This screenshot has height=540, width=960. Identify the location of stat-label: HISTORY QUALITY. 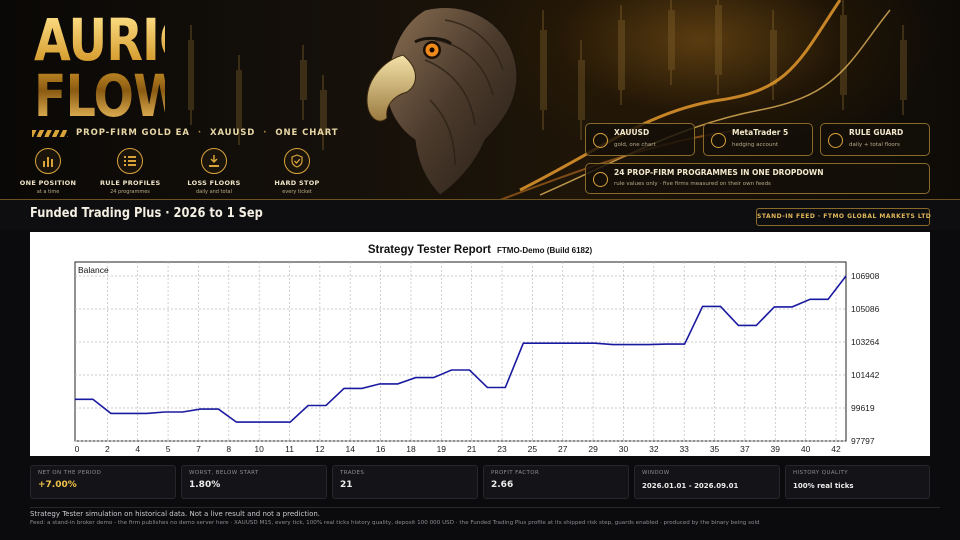
(821, 473).